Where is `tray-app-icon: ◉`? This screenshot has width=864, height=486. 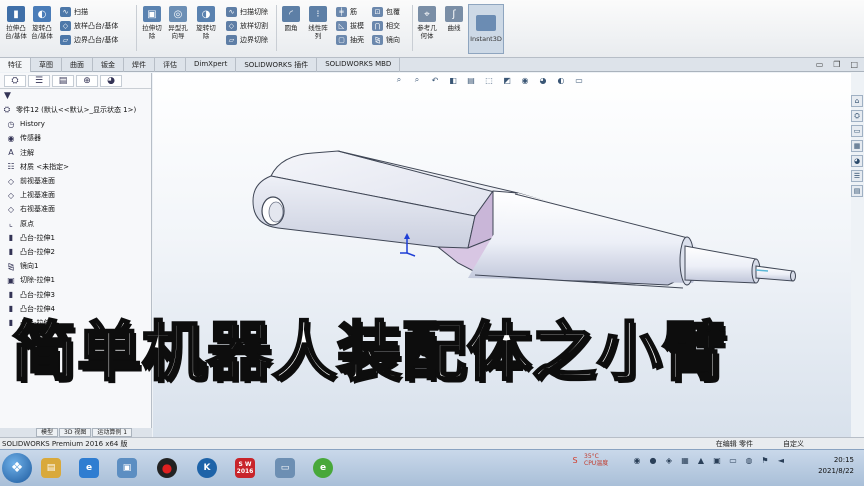 tray-app-icon: ◉ is located at coordinates (637, 460).